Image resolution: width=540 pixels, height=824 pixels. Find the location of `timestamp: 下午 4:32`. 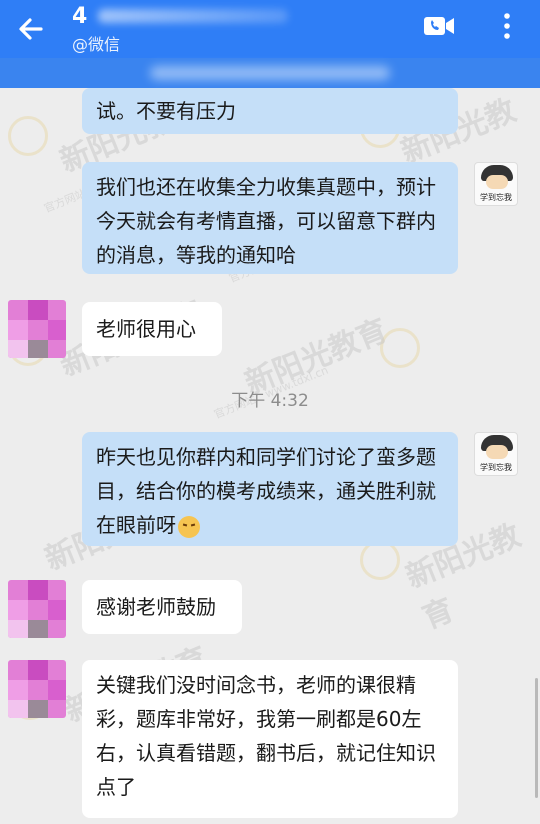

timestamp: 下午 4:32 is located at coordinates (270, 401).